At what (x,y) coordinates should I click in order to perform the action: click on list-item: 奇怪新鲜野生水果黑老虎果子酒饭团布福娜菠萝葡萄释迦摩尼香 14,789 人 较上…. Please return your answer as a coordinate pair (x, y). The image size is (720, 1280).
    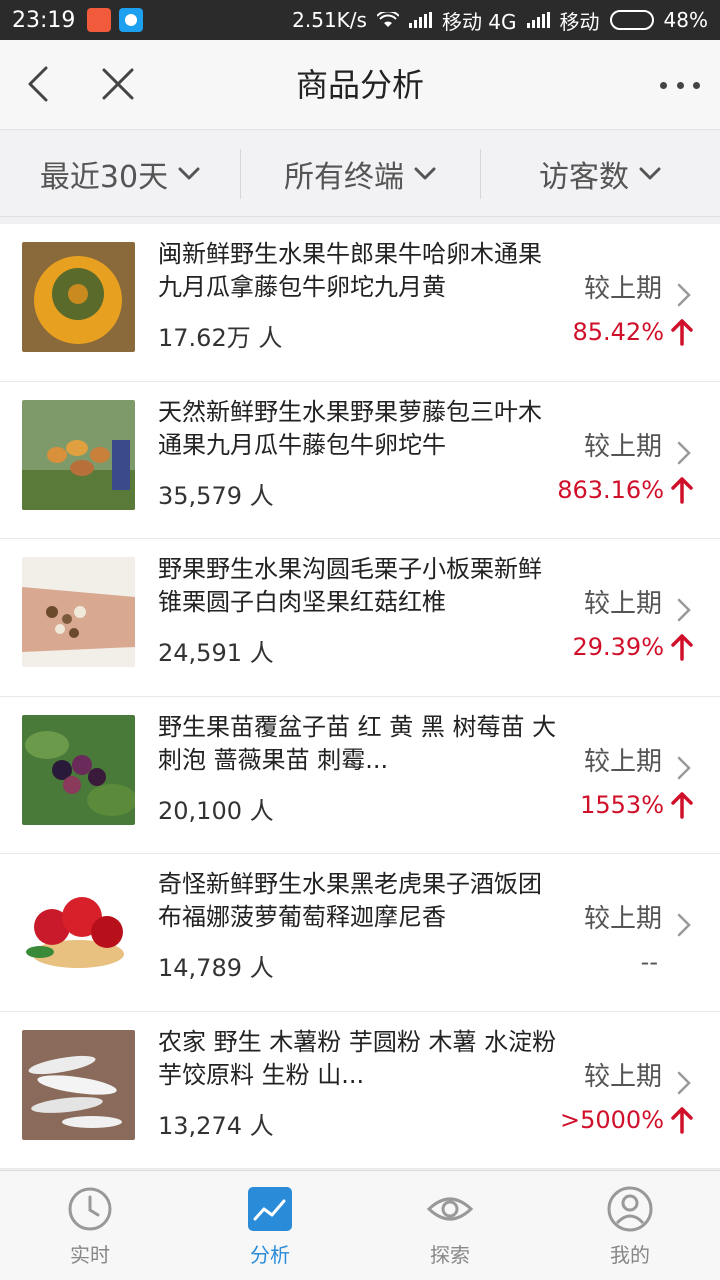
    Looking at the image, I should click on (360, 933).